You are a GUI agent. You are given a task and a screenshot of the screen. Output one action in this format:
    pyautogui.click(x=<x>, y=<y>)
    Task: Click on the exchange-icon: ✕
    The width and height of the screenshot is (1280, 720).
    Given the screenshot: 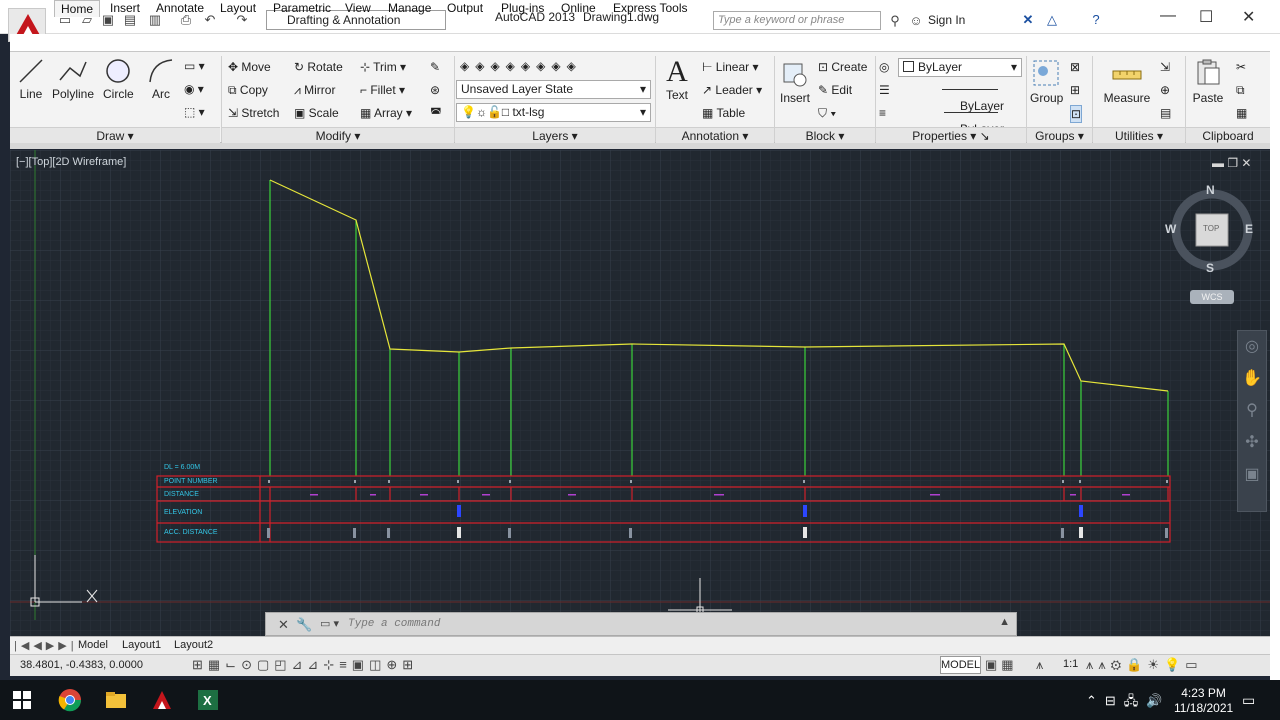 What is the action you would take?
    pyautogui.click(x=1028, y=20)
    